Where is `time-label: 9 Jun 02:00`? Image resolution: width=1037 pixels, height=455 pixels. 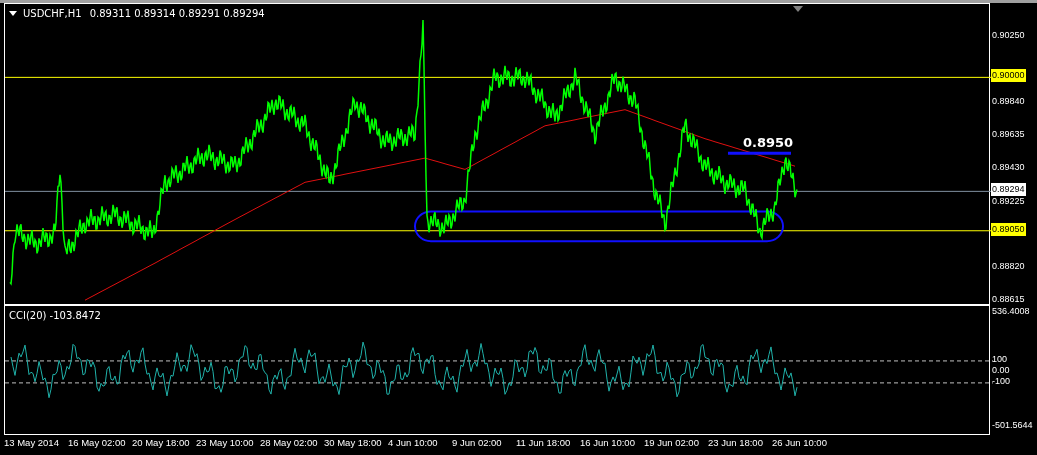
time-label: 9 Jun 02:00 is located at coordinates (477, 443).